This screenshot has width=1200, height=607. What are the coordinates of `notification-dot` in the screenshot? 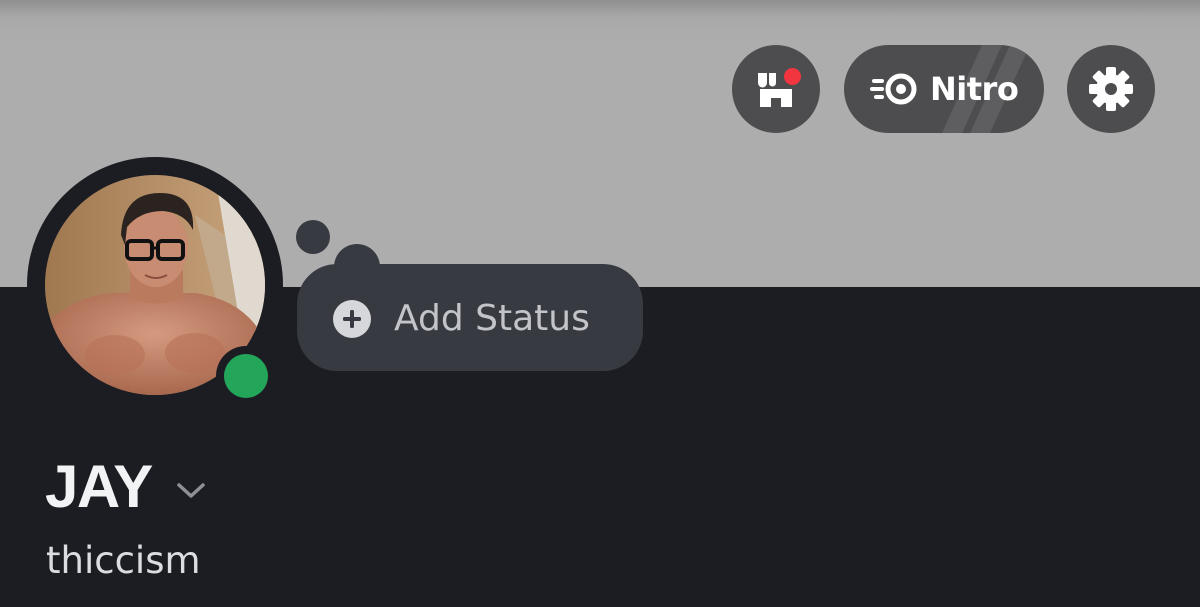 It's located at (792, 76).